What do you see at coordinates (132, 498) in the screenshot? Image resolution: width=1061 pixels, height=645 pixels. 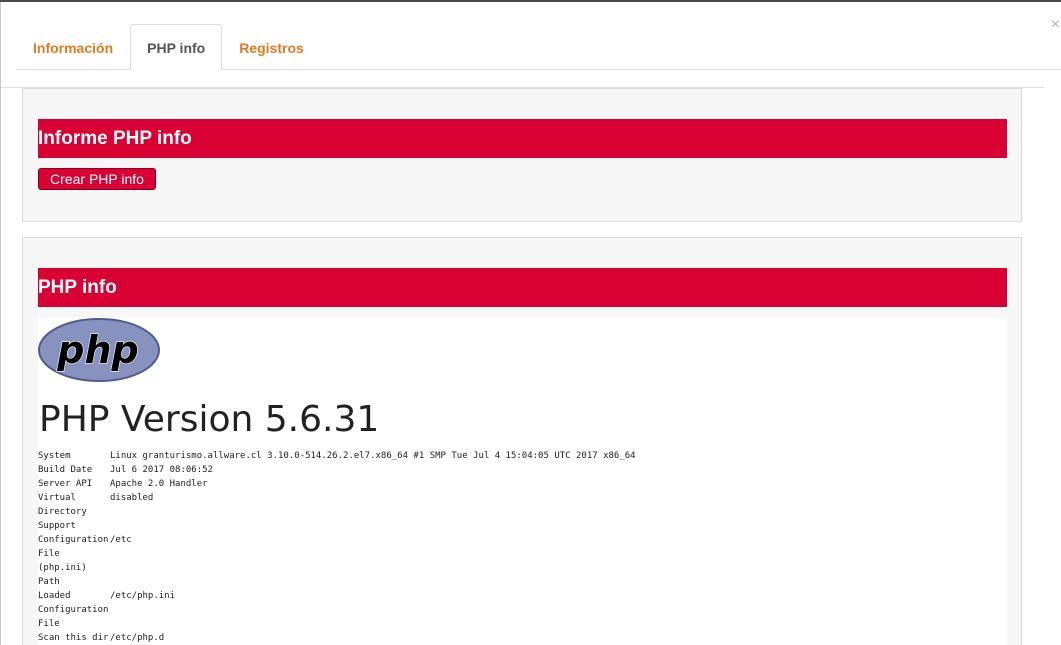 I see `row-value: disabled` at bounding box center [132, 498].